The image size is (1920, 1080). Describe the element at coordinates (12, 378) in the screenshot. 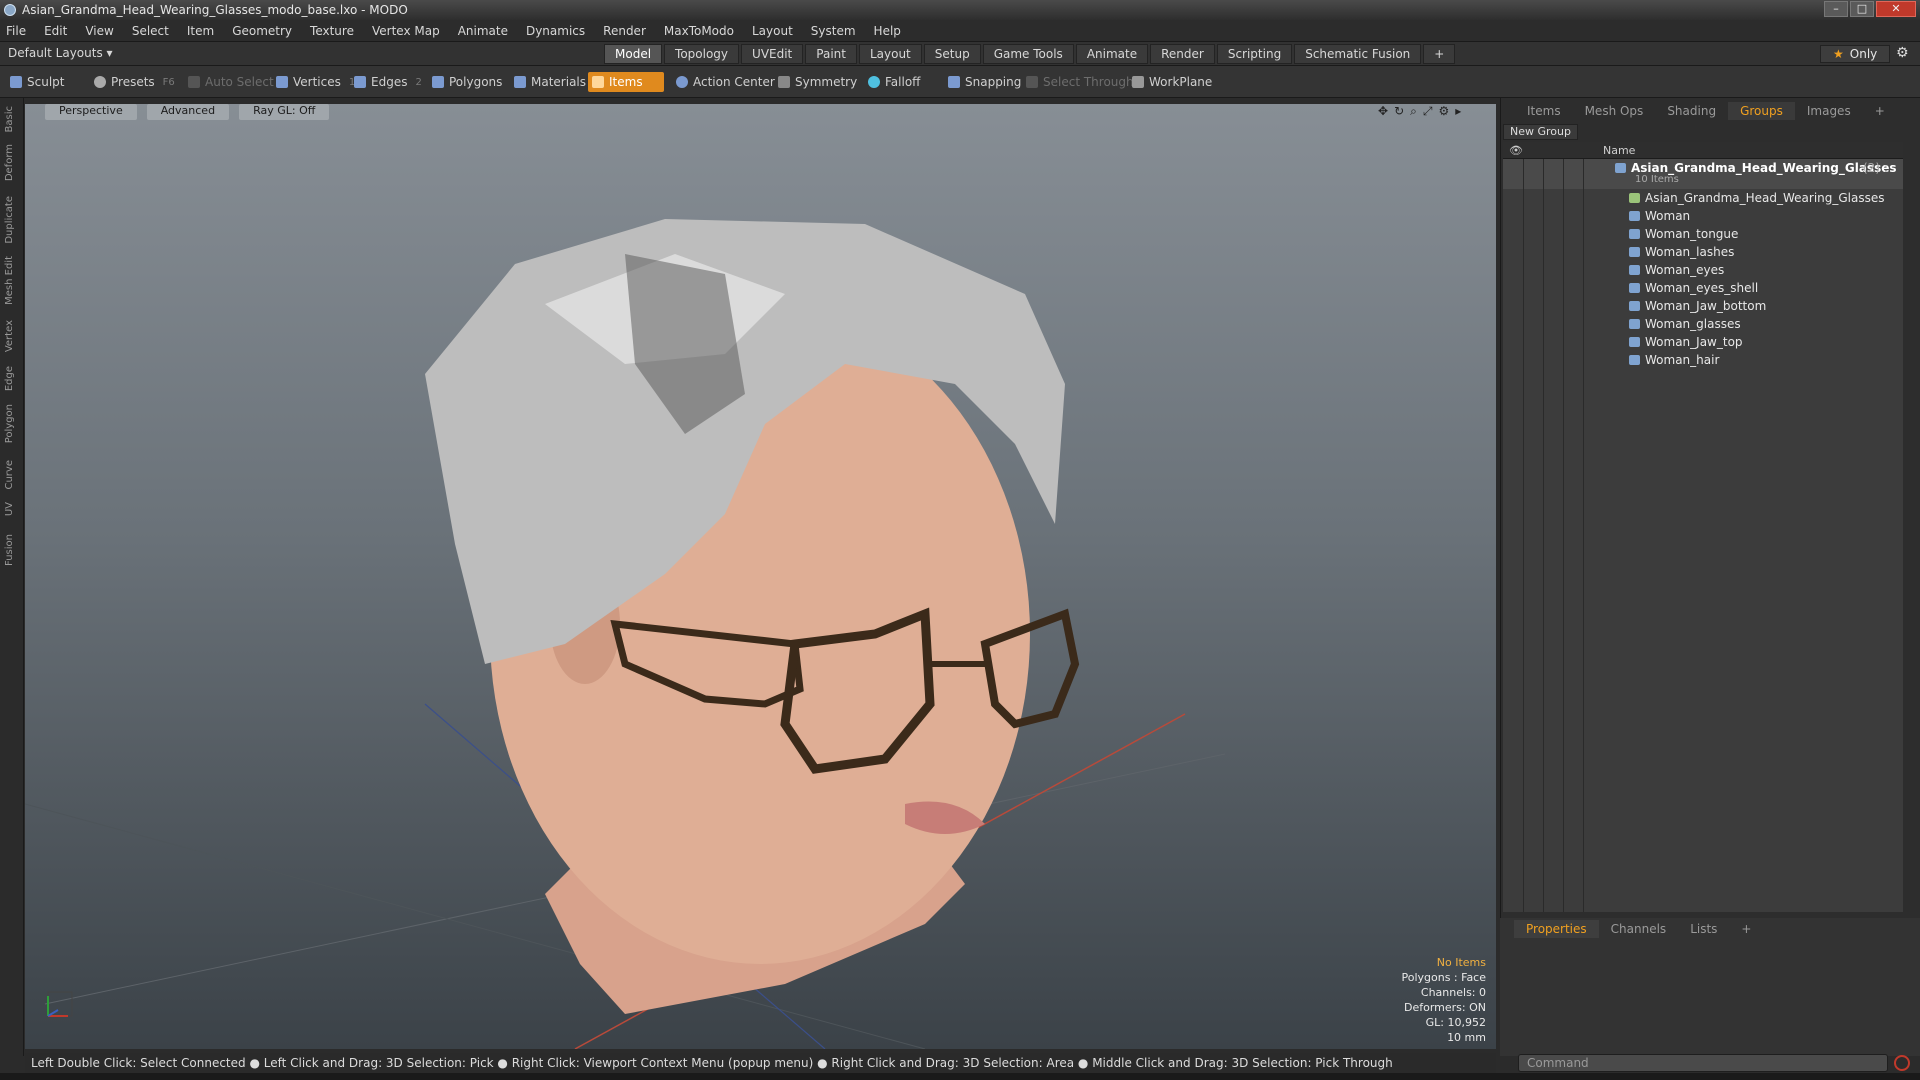

I see `left-tab-edge: Edge` at that location.